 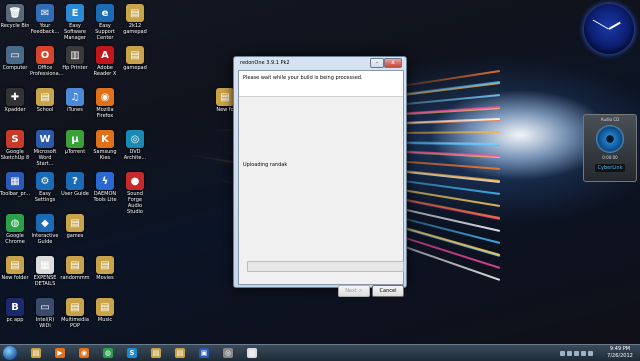 What do you see at coordinates (15, 278) in the screenshot?
I see `desktop-icon-label: New folder` at bounding box center [15, 278].